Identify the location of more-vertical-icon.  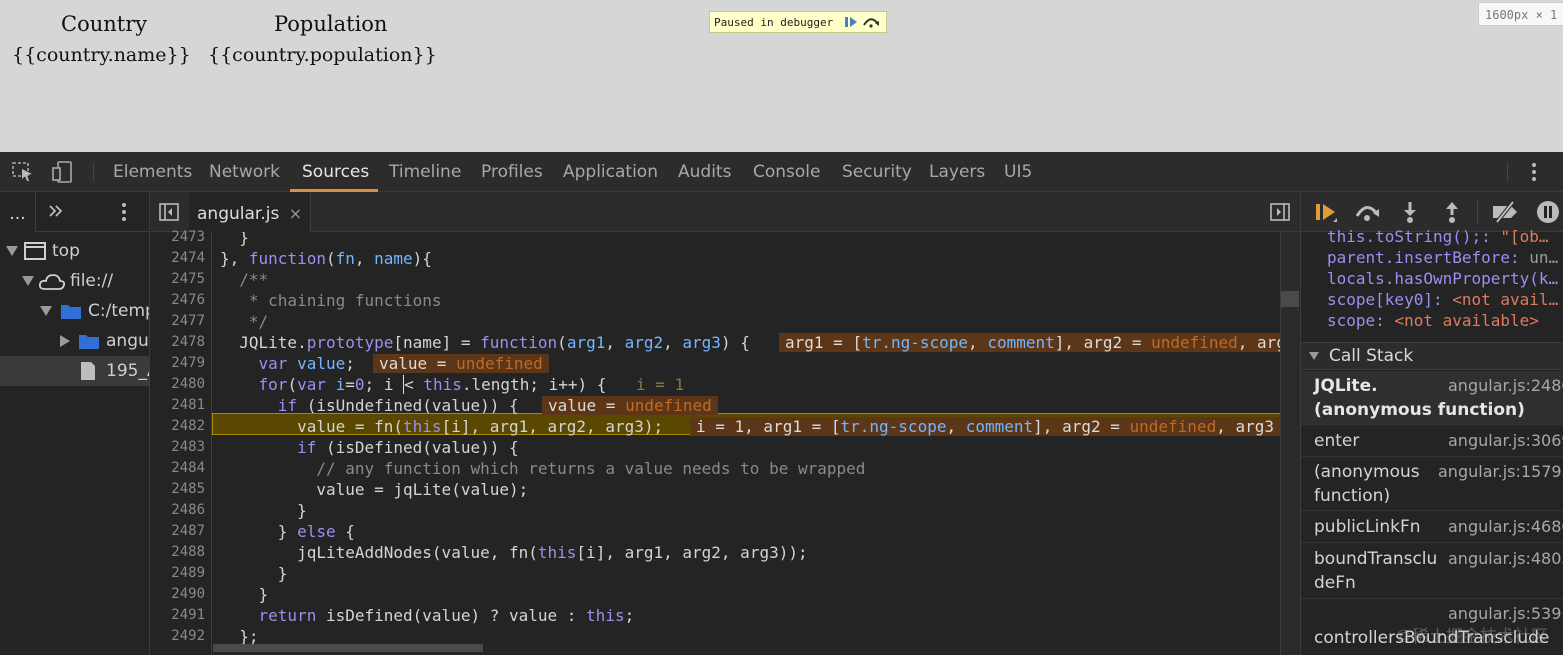
(1534, 172).